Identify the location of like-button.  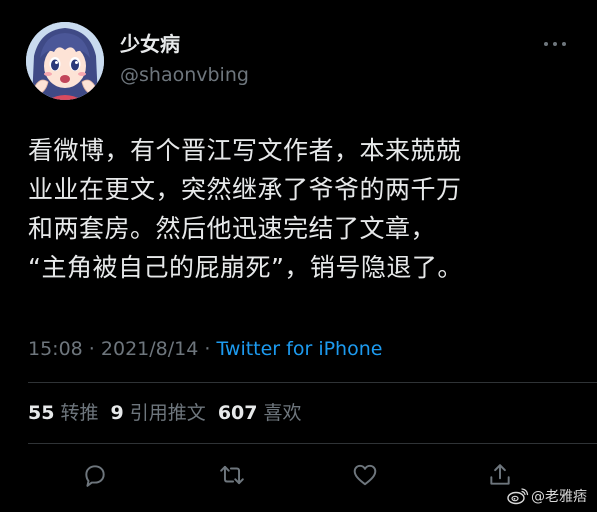
(365, 475).